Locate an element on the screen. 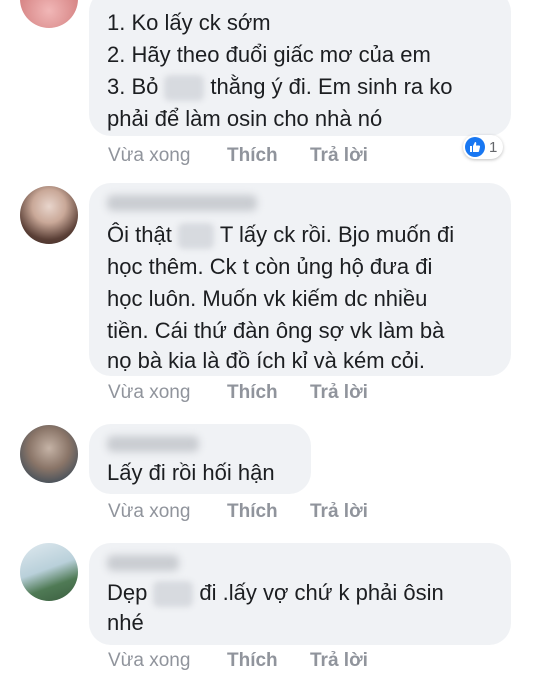 The image size is (535, 679). comment-text-line: phải để làm osin cho nhà nó is located at coordinates (245, 118).